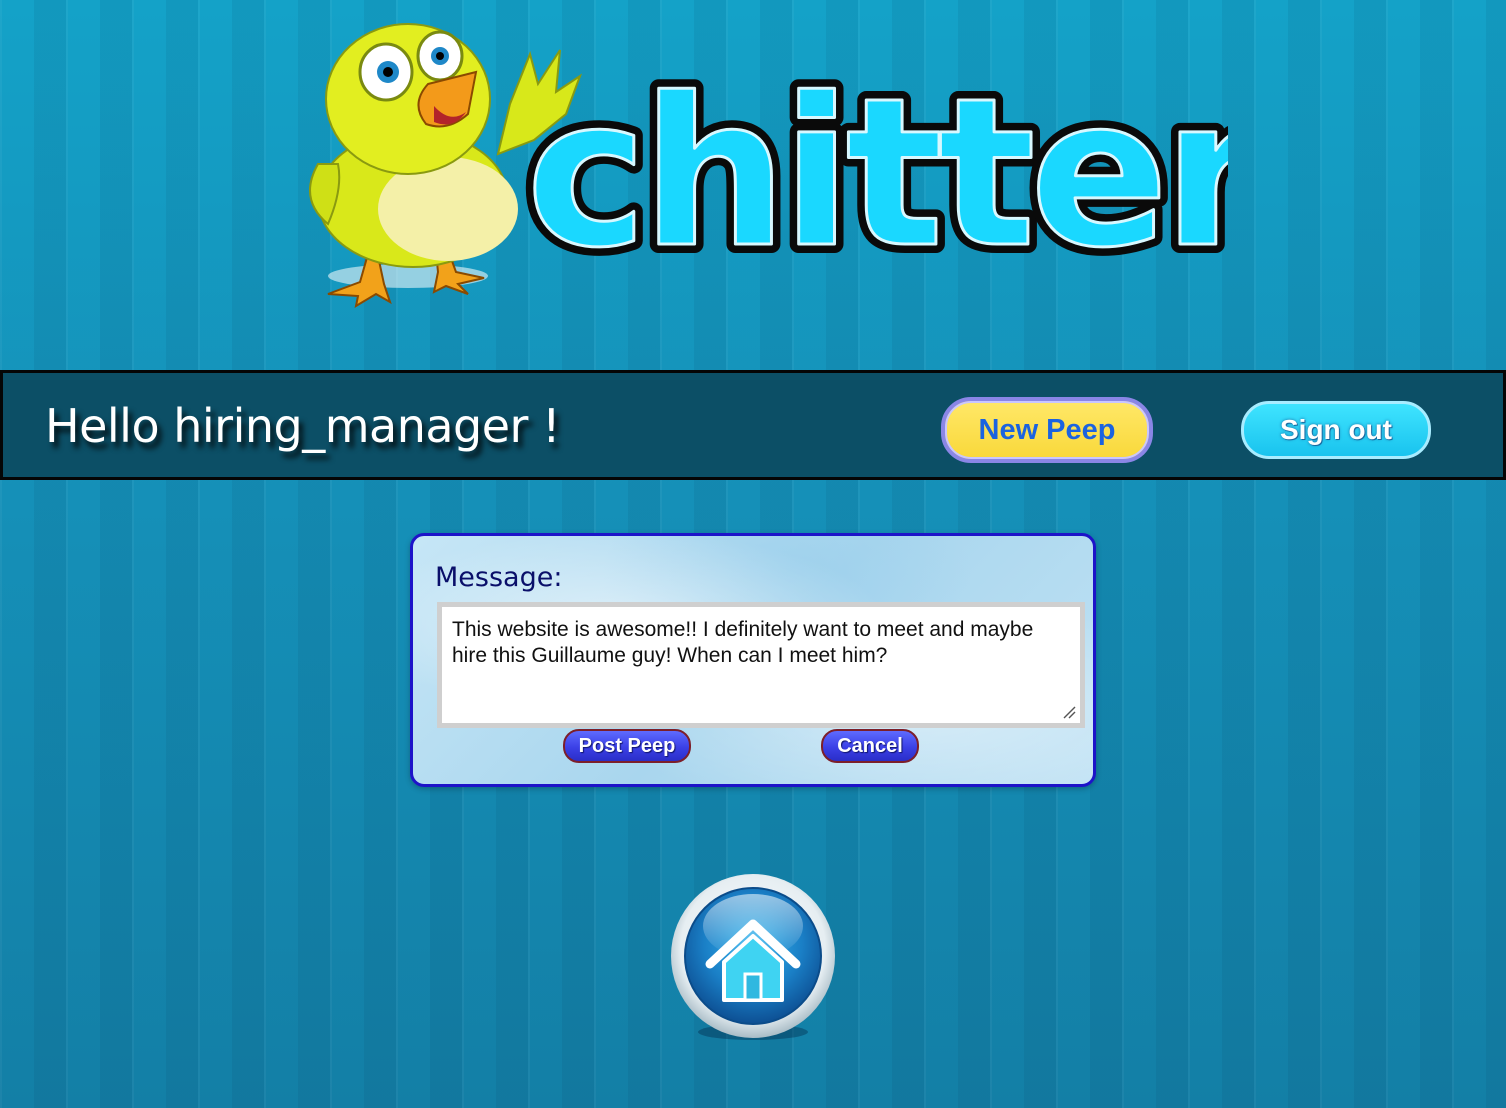 The width and height of the screenshot is (1506, 1108). I want to click on message-label: Message:, so click(499, 577).